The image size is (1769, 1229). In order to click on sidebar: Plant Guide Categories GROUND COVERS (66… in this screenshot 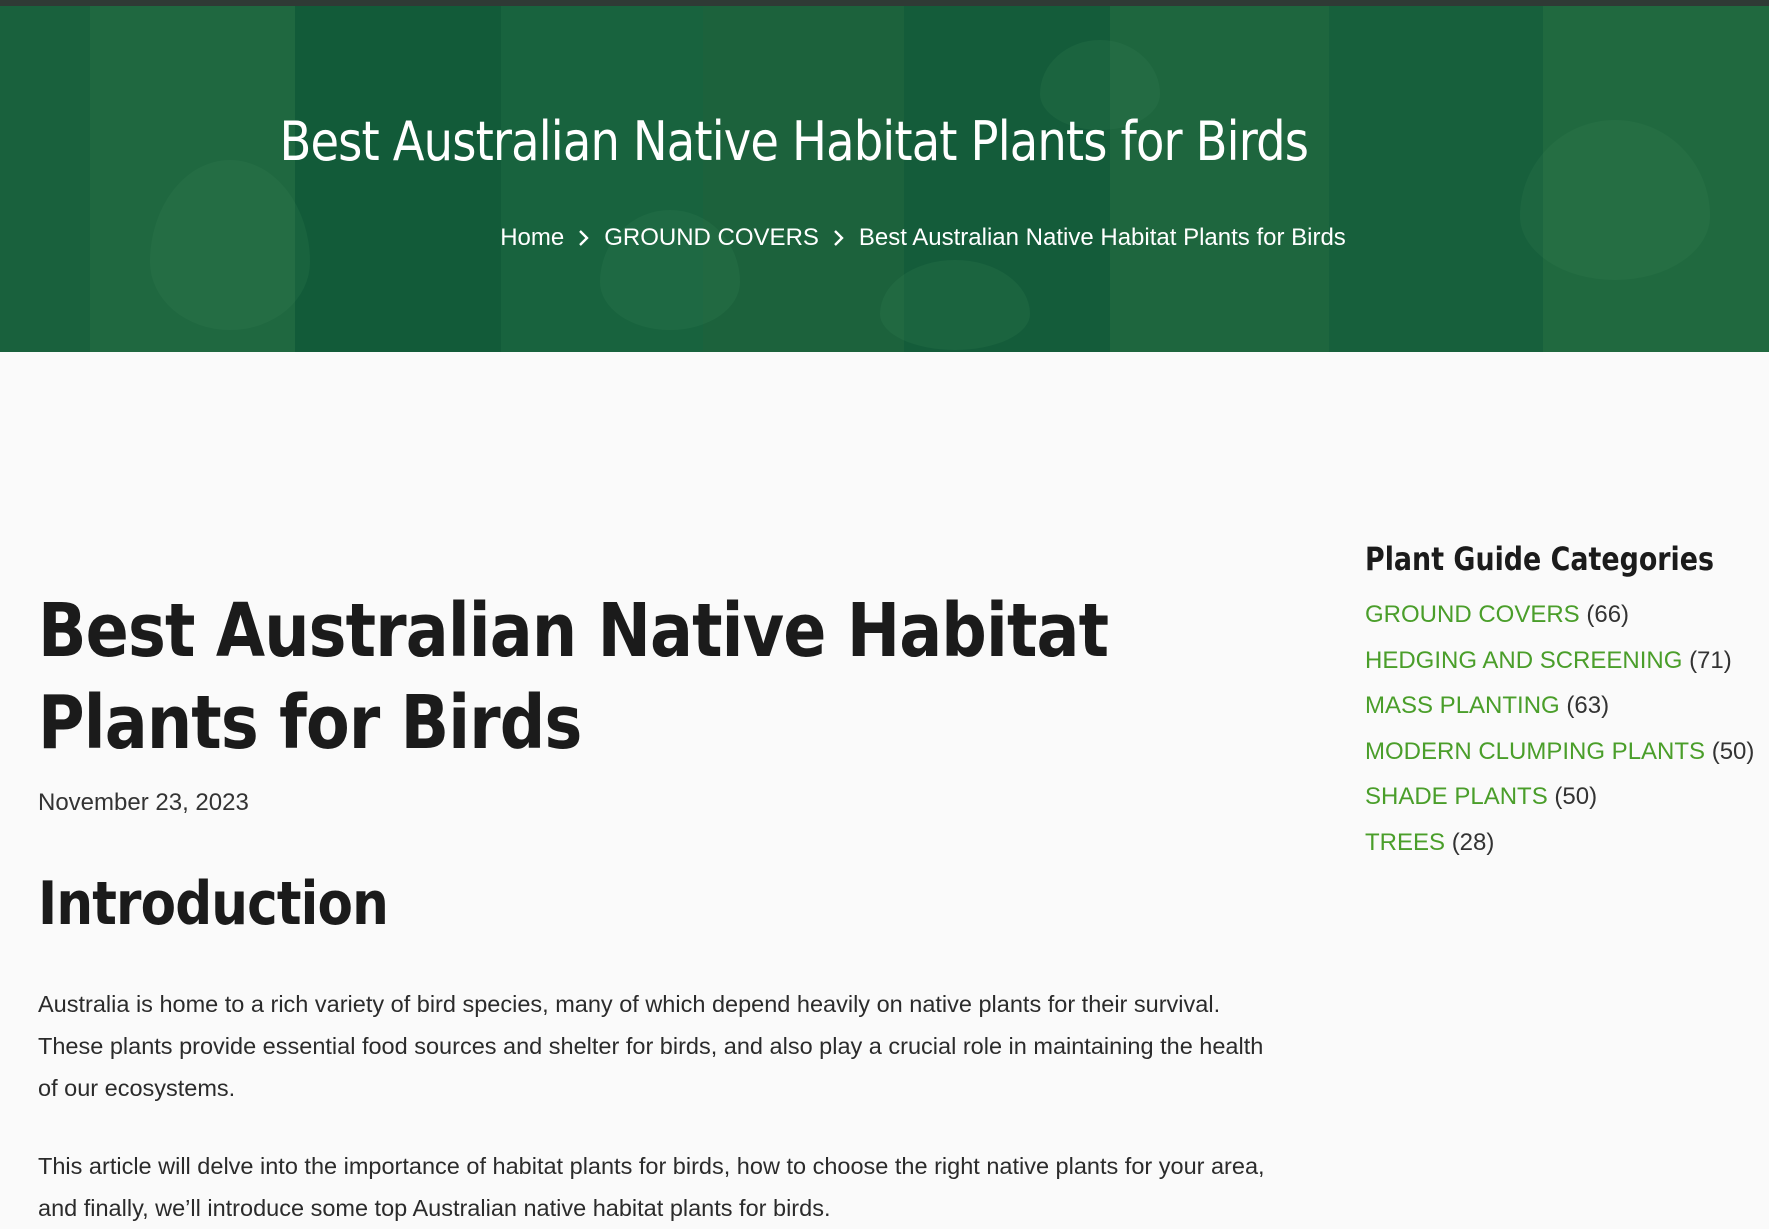, I will do `click(1565, 702)`.